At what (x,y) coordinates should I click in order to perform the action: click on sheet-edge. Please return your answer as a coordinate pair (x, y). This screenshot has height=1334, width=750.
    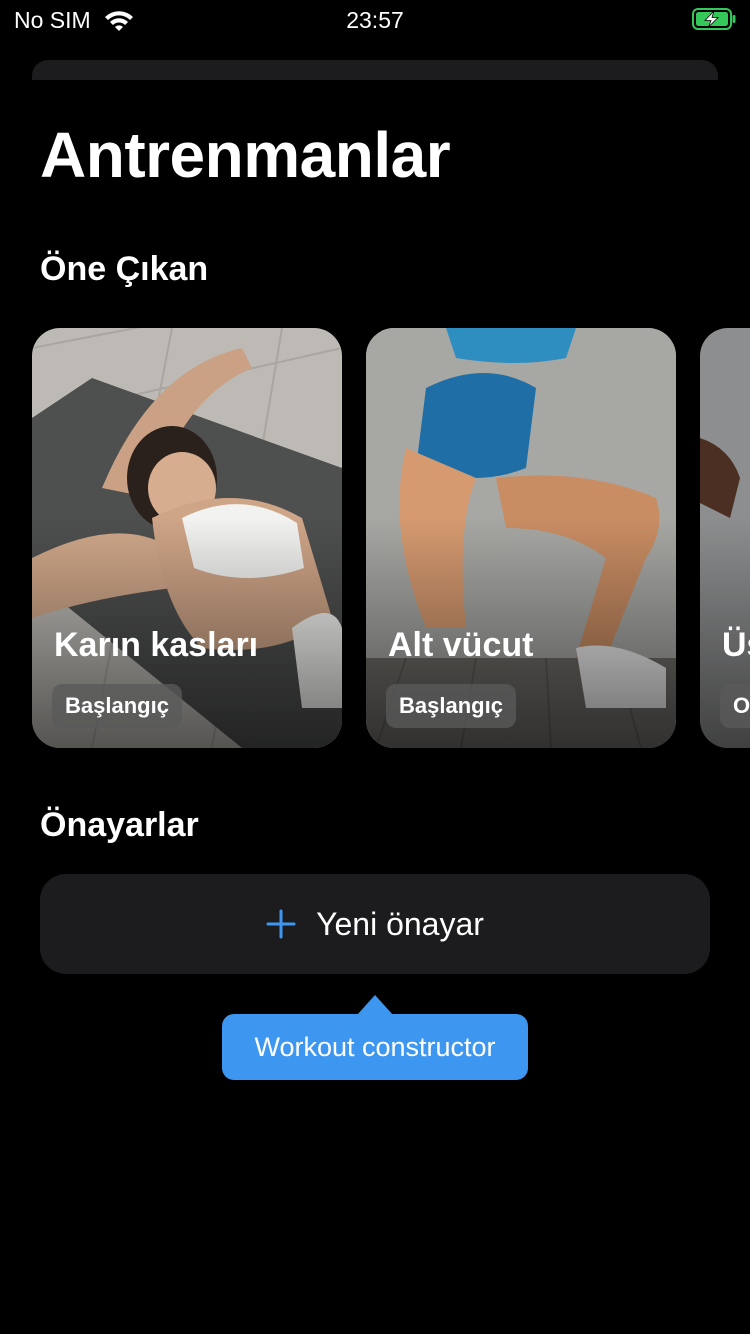
    Looking at the image, I should click on (375, 70).